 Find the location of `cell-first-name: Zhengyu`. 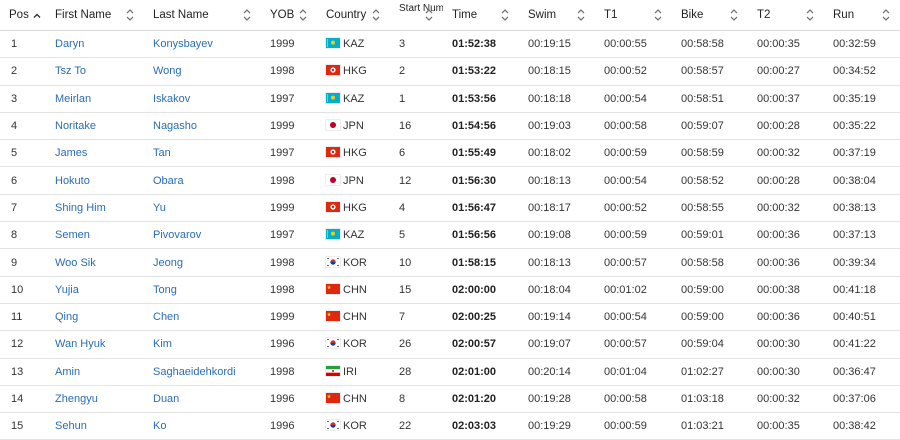

cell-first-name: Zhengyu is located at coordinates (95, 399).